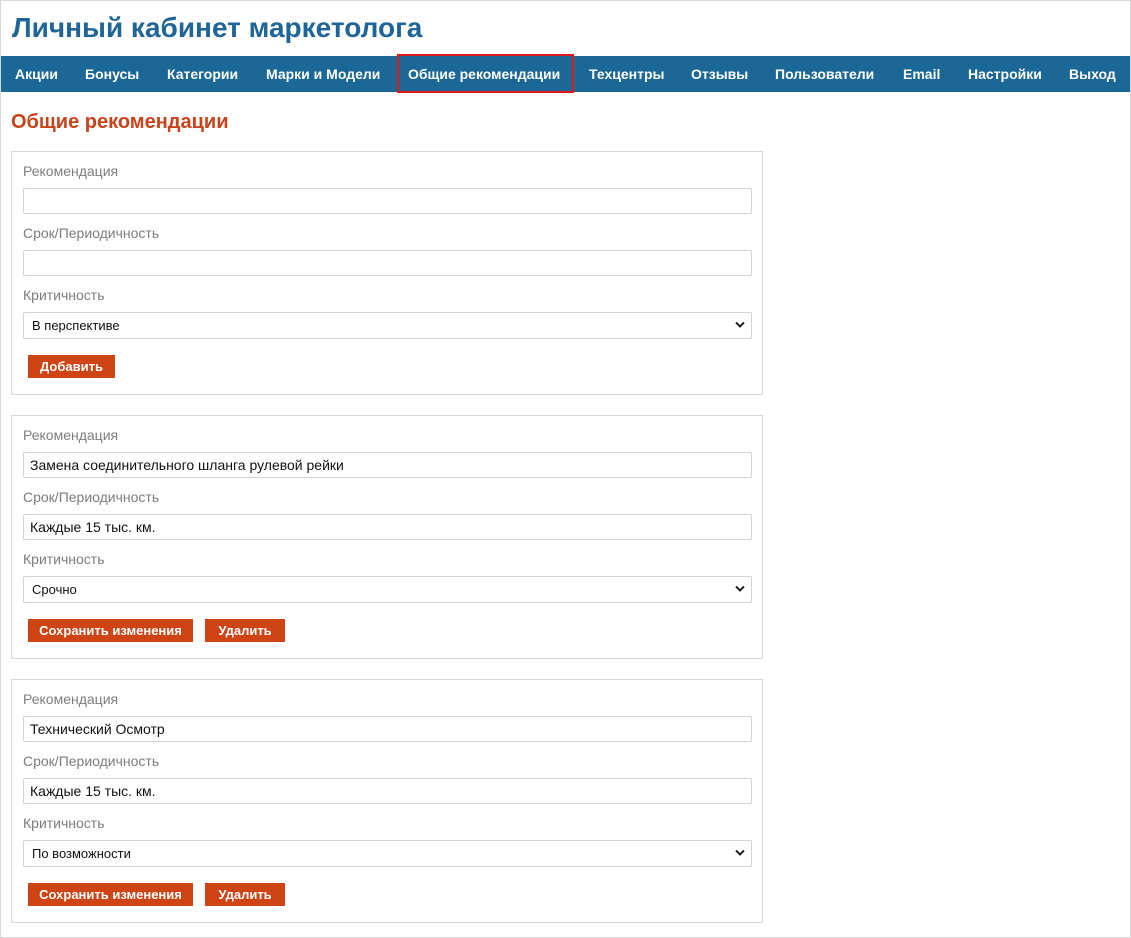 The image size is (1131, 938). Describe the element at coordinates (323, 74) in the screenshot. I see `nav-item-brands-models: Марки и Модели` at that location.